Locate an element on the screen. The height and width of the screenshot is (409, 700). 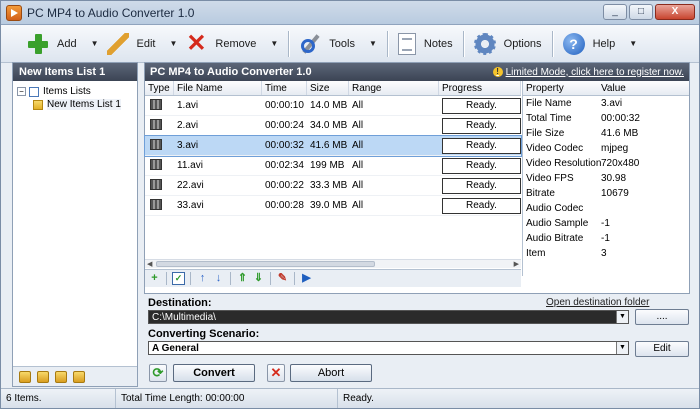
horizontal-scrollbar: ◀ ▶ is located at coordinates (333, 263).